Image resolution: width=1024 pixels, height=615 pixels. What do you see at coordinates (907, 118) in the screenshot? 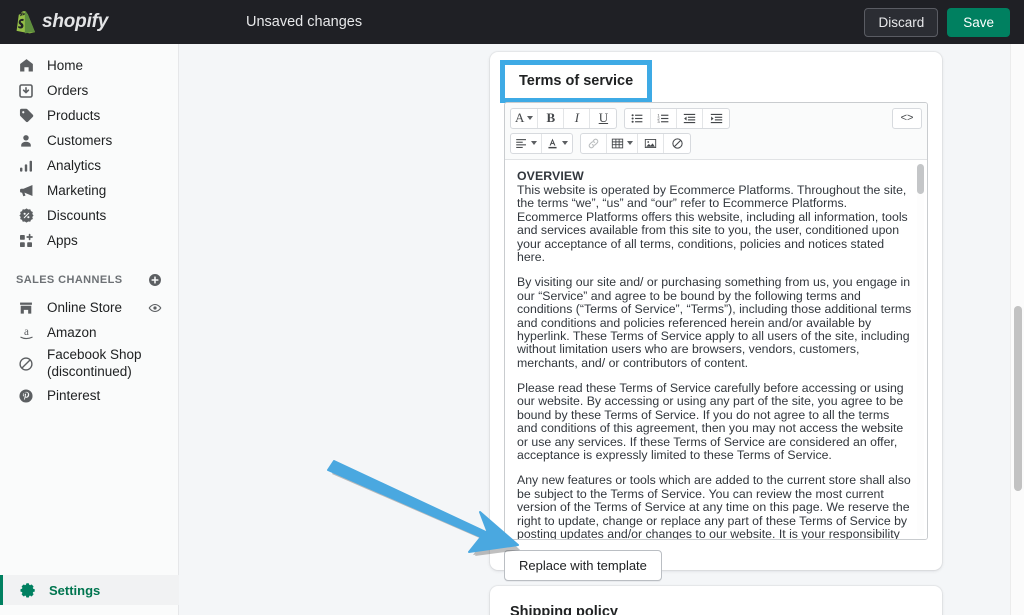
I see `html-code-icon: <>` at bounding box center [907, 118].